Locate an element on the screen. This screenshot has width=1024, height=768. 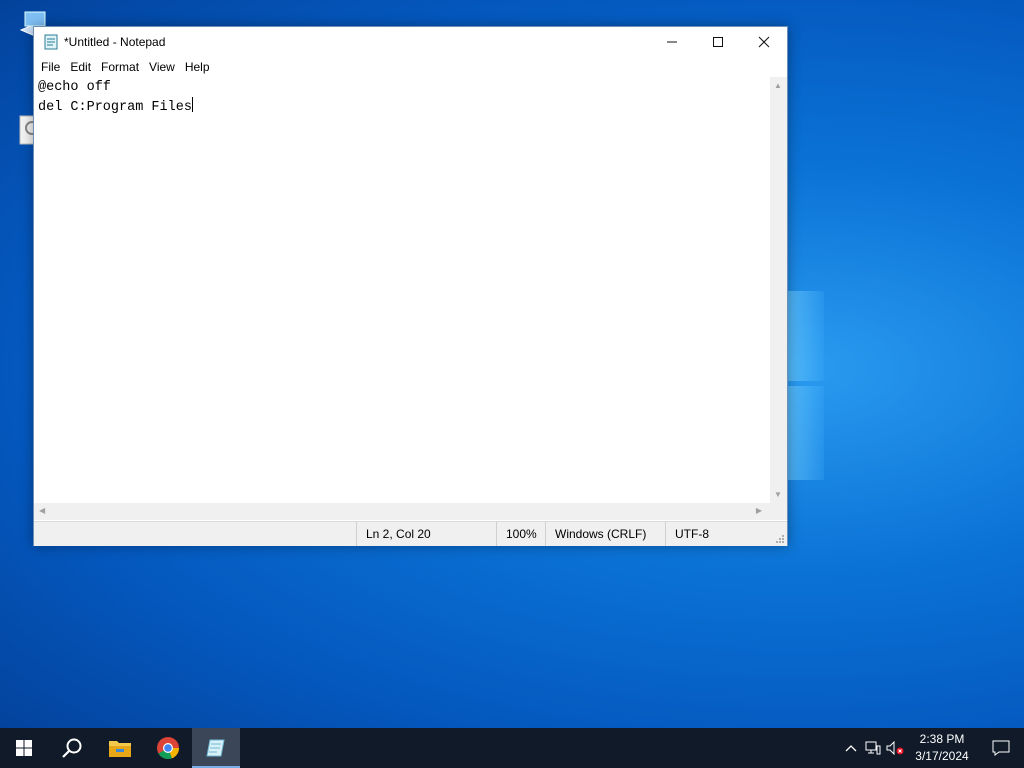
menu-bar: File Edit Format View Help is located at coordinates (410, 67).